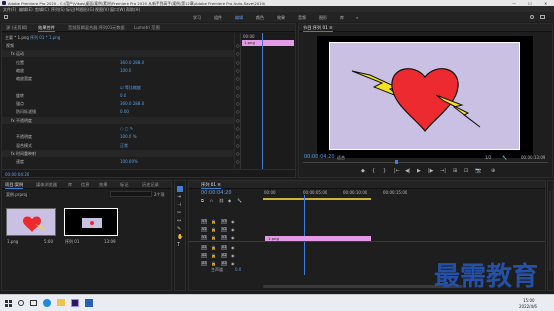 Image resolution: width=554 pixels, height=311 pixels. Describe the element at coordinates (323, 17) in the screenshot. I see `workspace-graphics: 图形` at that location.